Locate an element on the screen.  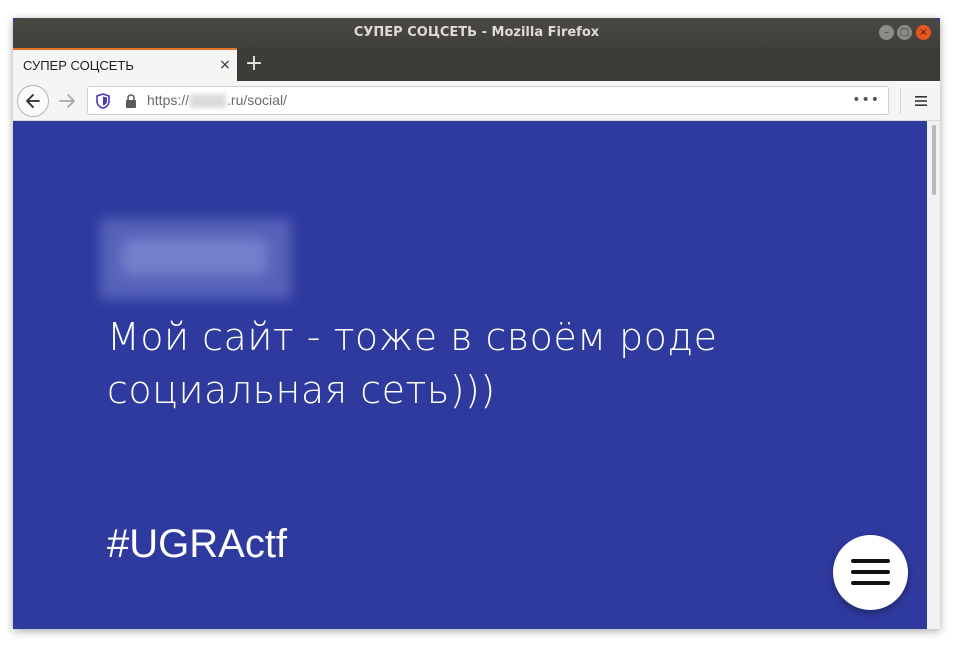
scrollbar-thumb is located at coordinates (934, 160).